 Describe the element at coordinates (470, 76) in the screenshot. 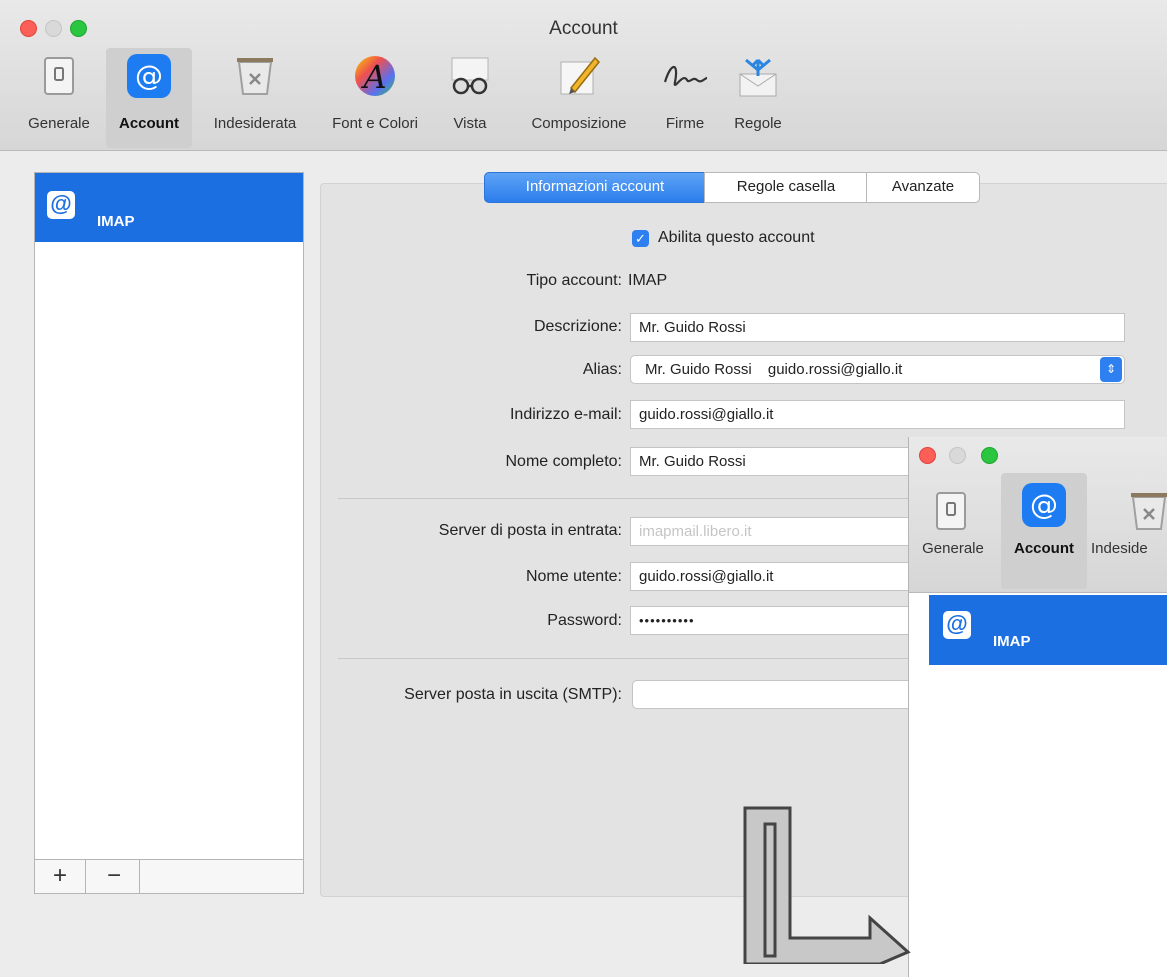

I see `glasses-icon` at that location.